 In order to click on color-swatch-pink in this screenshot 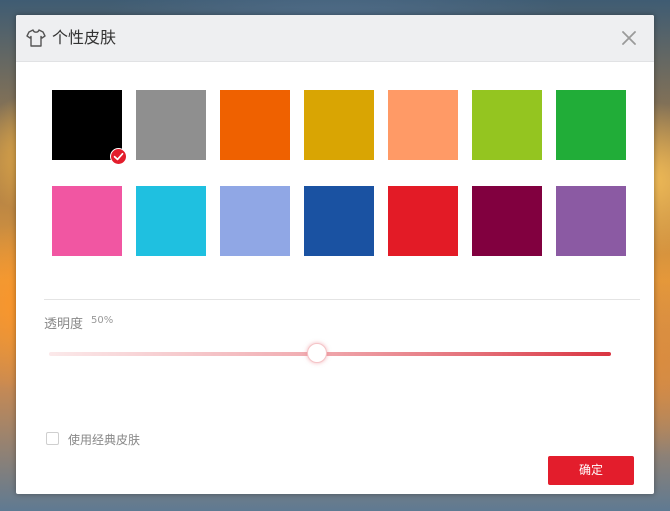, I will do `click(87, 221)`.